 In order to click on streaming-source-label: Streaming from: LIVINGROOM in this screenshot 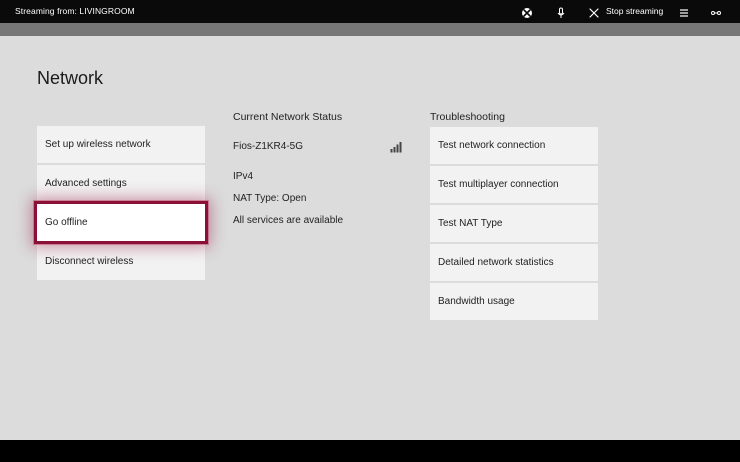, I will do `click(75, 11)`.